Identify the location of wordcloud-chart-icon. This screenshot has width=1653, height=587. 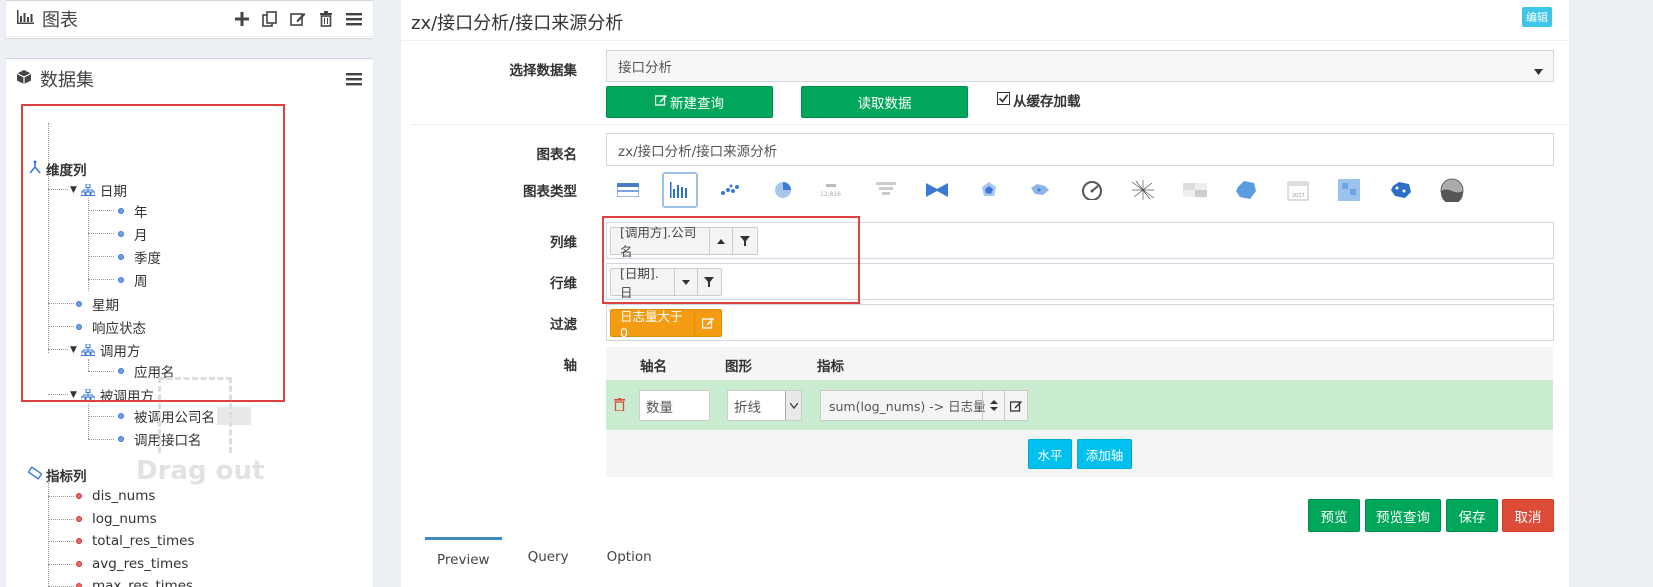
(1143, 190).